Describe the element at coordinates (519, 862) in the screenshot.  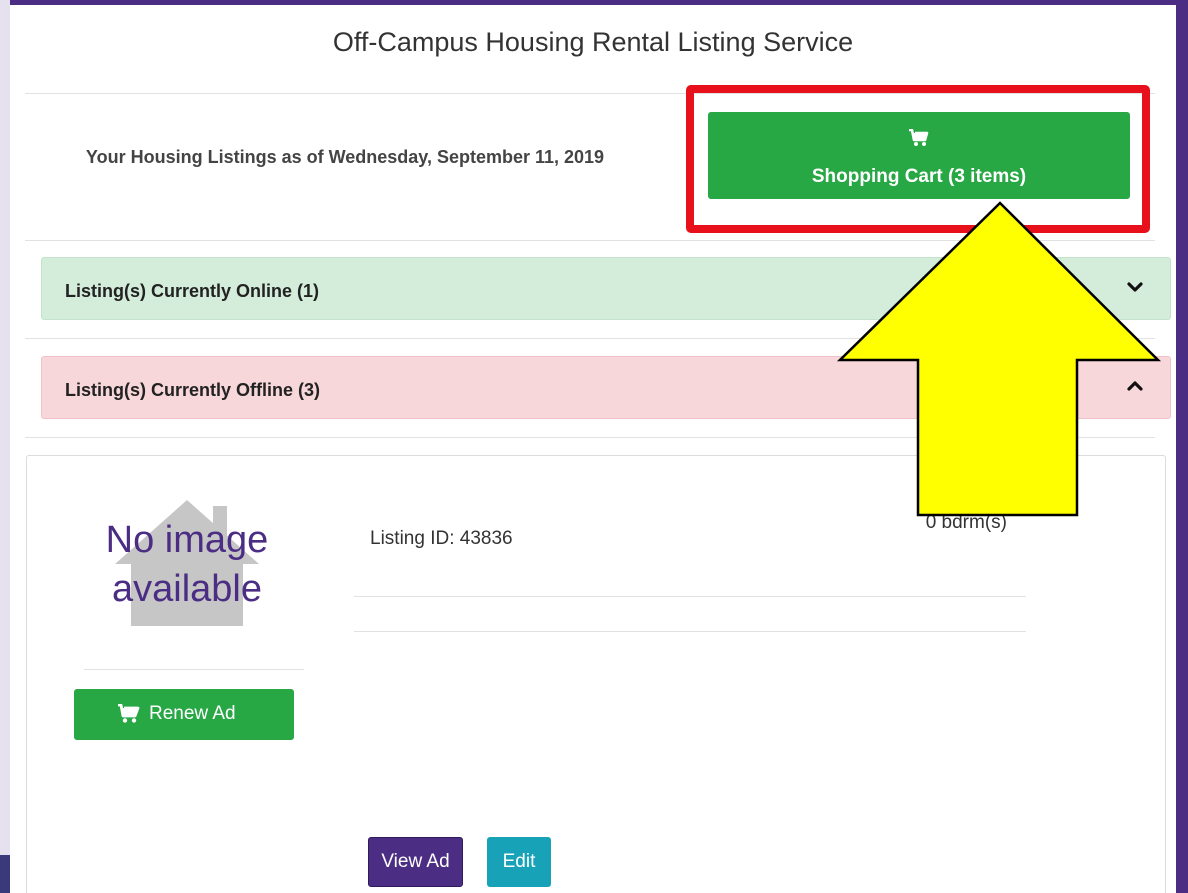
I see `edit-button: Edit` at that location.